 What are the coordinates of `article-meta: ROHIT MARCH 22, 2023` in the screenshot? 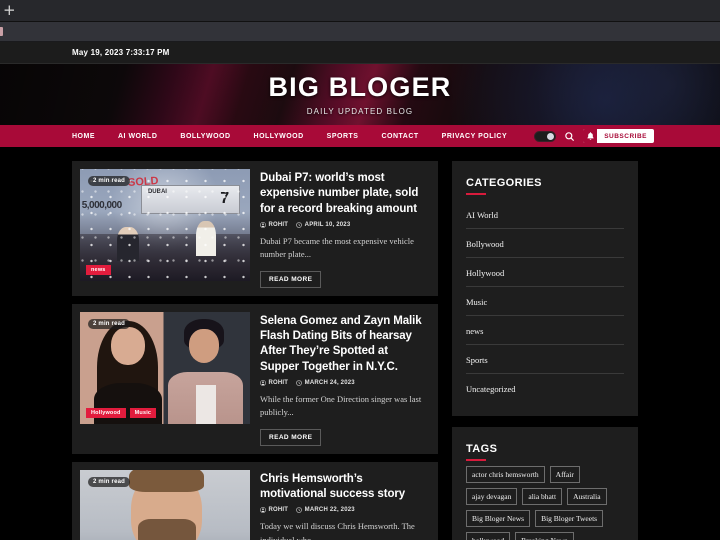 It's located at (345, 510).